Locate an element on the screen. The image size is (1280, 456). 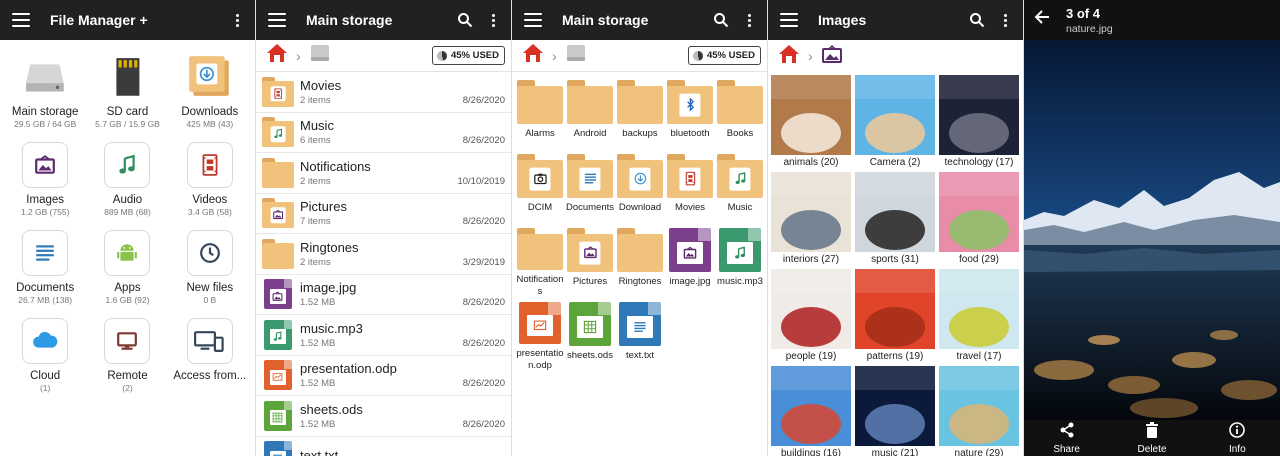
file-tile: image.jpg is located at coordinates (690, 261).